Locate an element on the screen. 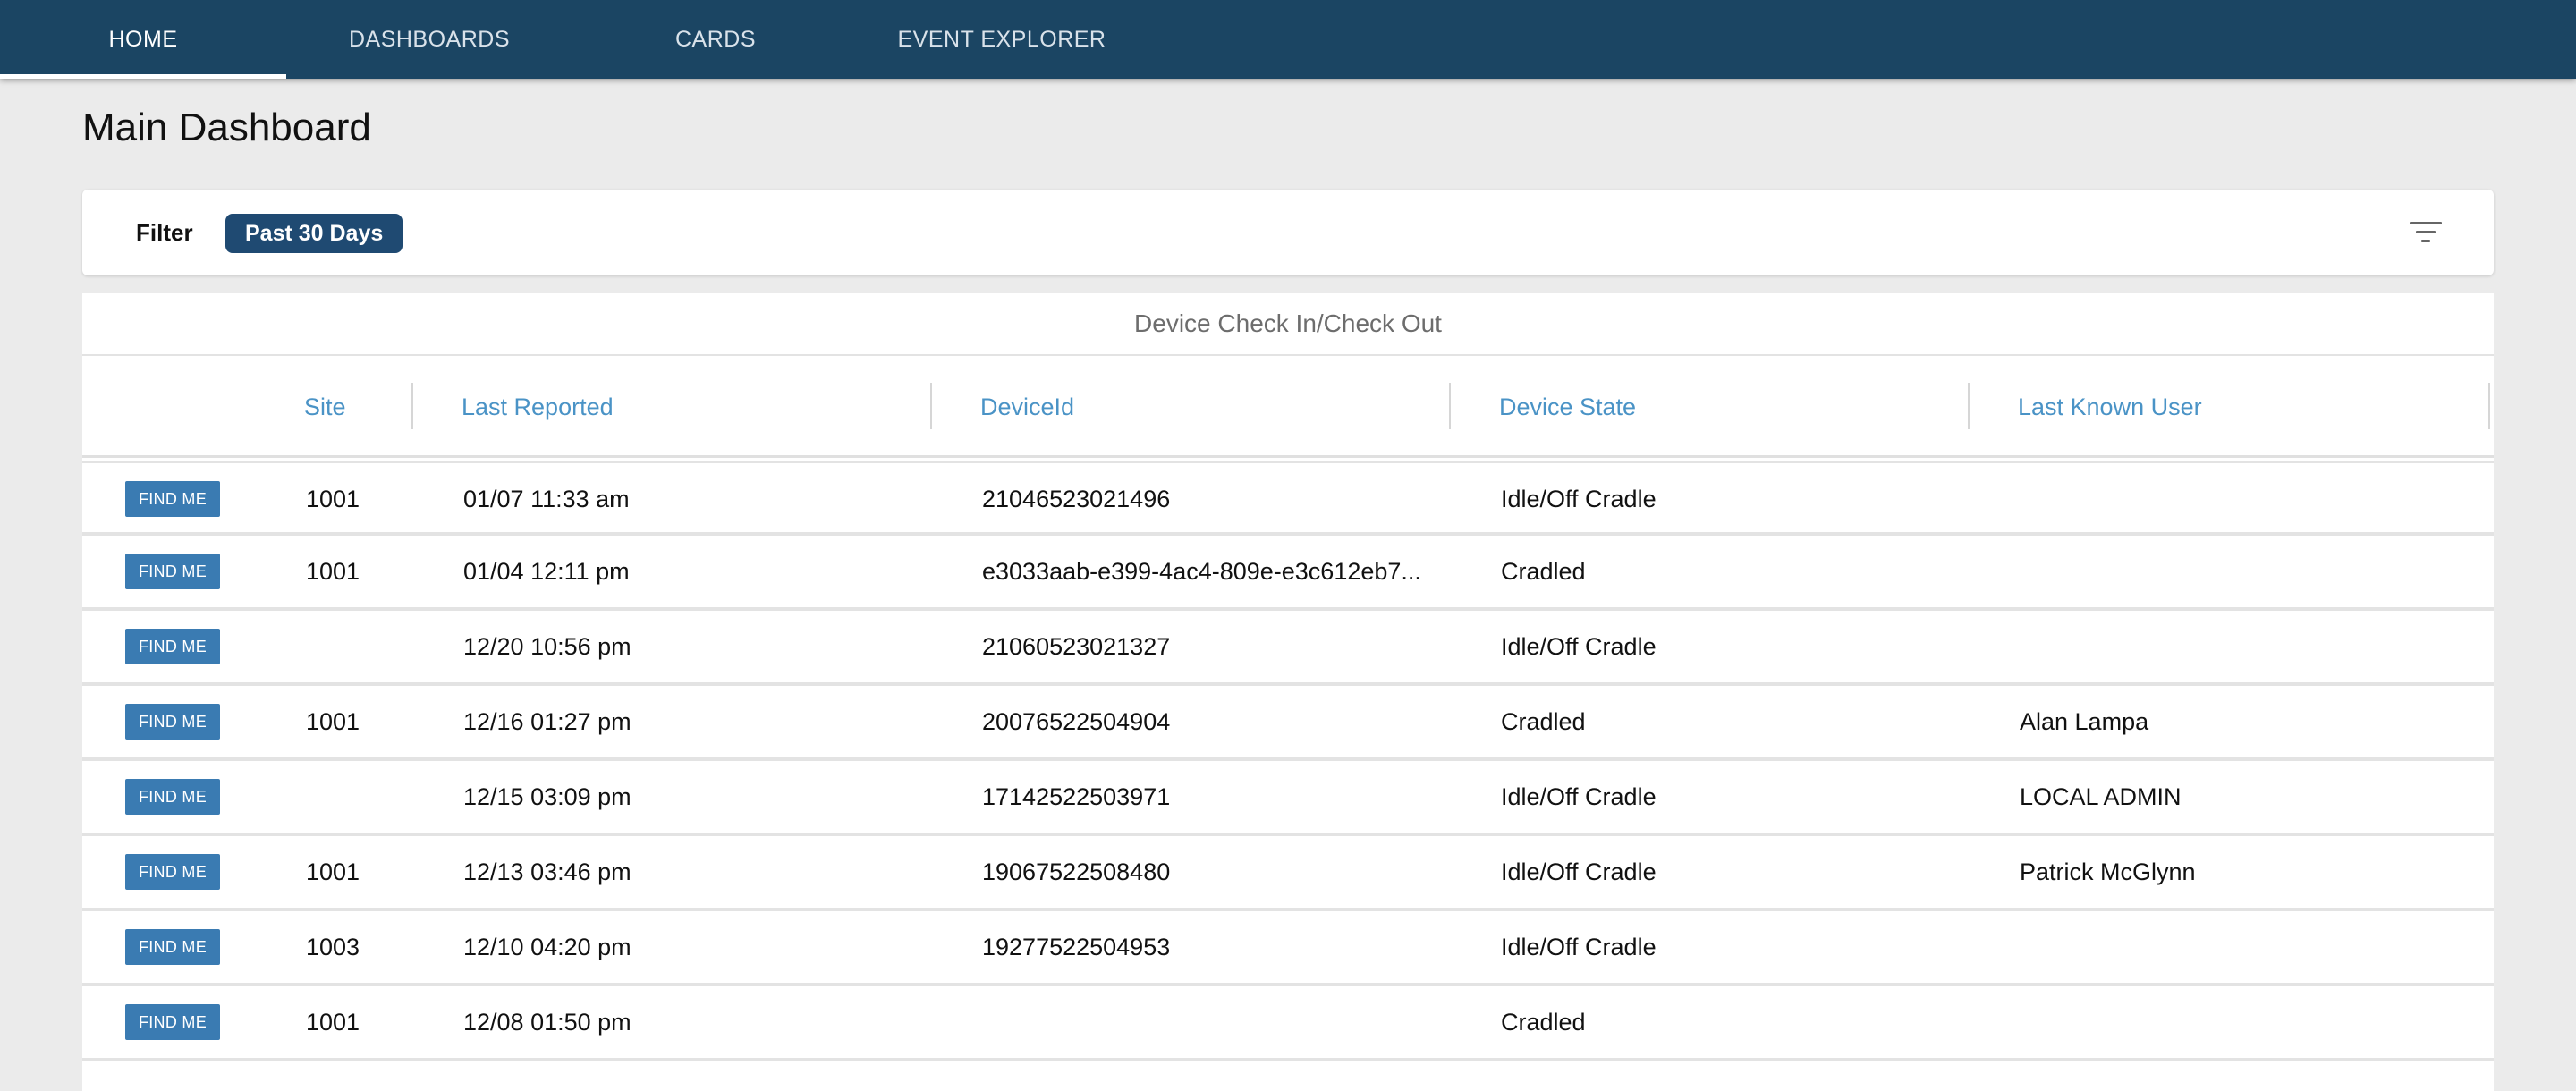 The height and width of the screenshot is (1091, 2576). cell-device-id: 19067522508480 is located at coordinates (1076, 871).